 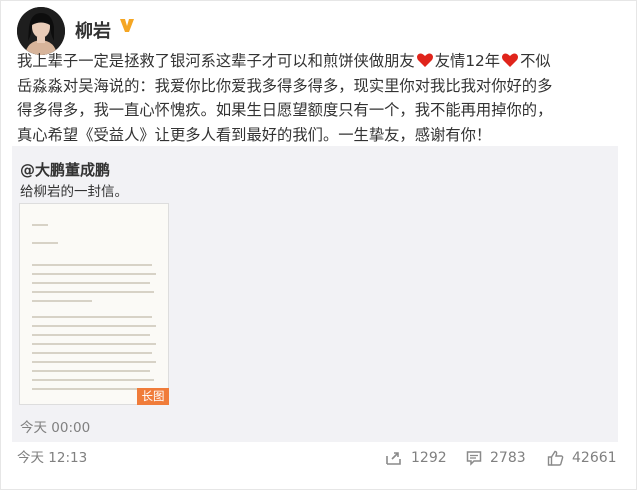 What do you see at coordinates (65, 169) in the screenshot?
I see `repost-author: @大鹏董成鹏` at bounding box center [65, 169].